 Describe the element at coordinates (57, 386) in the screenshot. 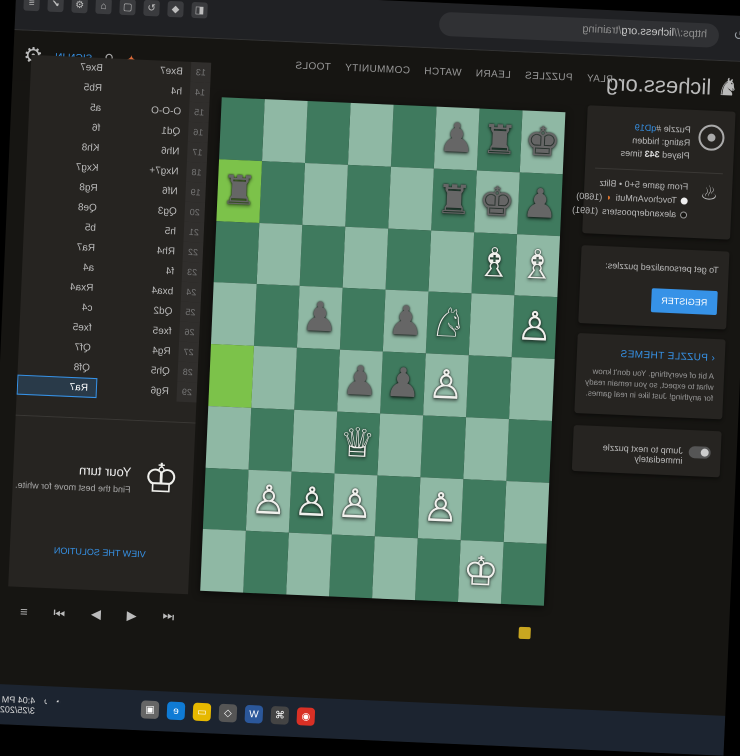

I see `move-black: Ra7` at that location.